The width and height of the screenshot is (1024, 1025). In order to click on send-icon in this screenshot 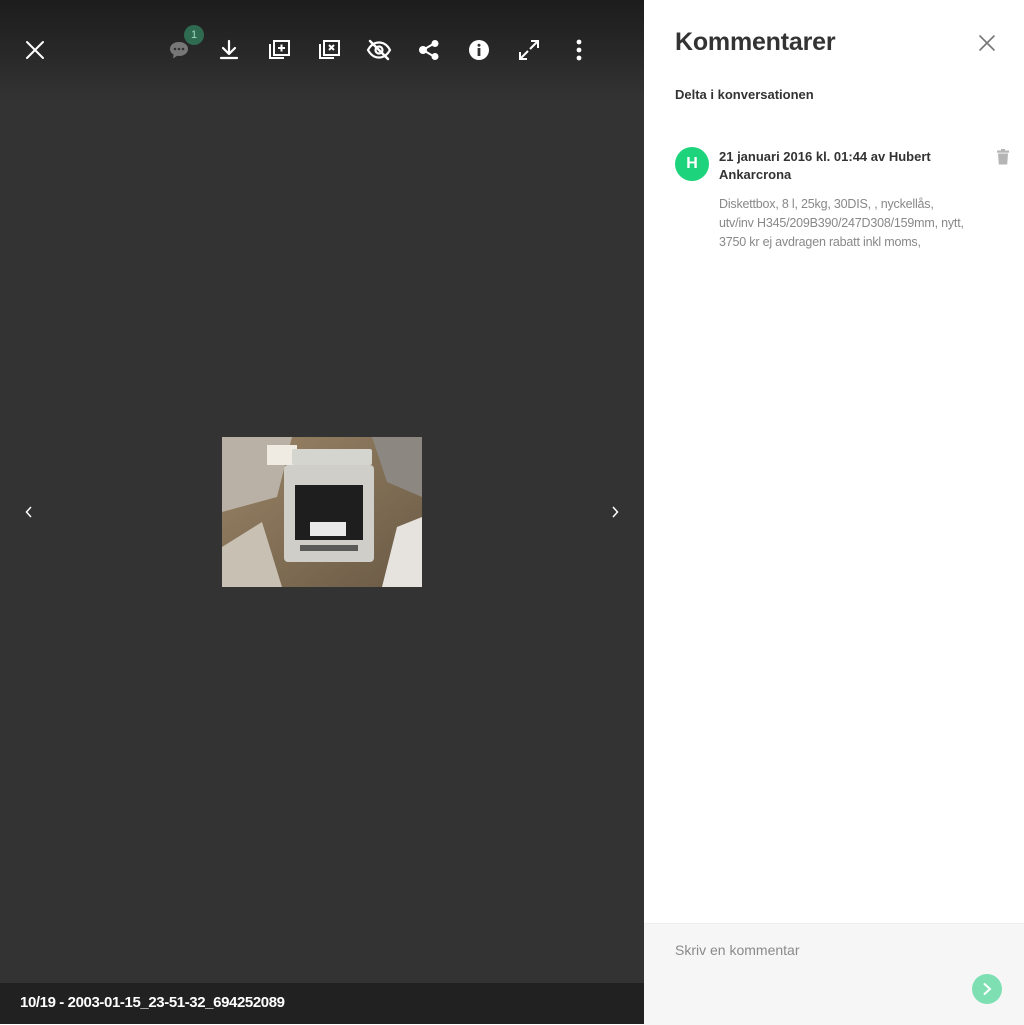, I will do `click(987, 989)`.